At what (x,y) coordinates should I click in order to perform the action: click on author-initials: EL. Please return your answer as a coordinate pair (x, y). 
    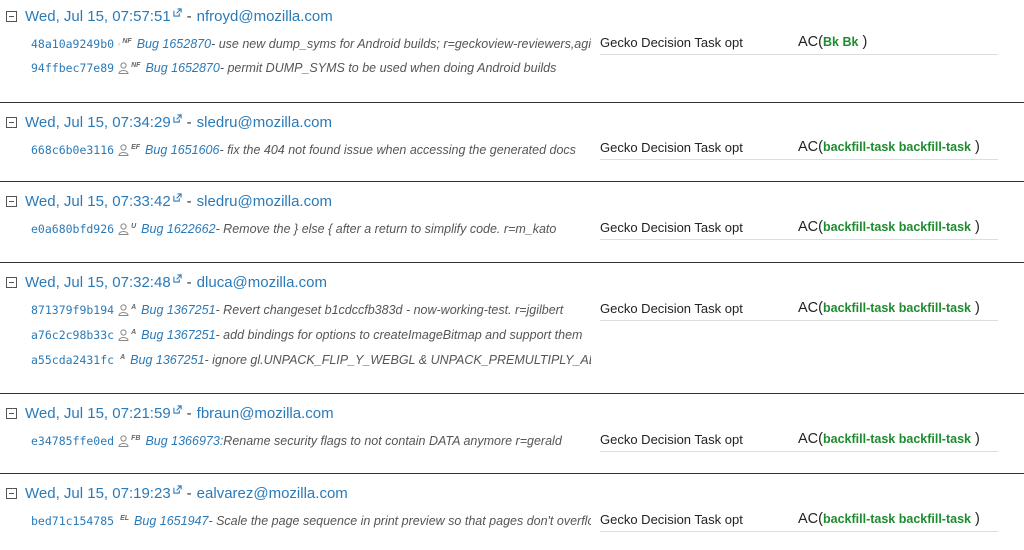
    Looking at the image, I should click on (125, 518).